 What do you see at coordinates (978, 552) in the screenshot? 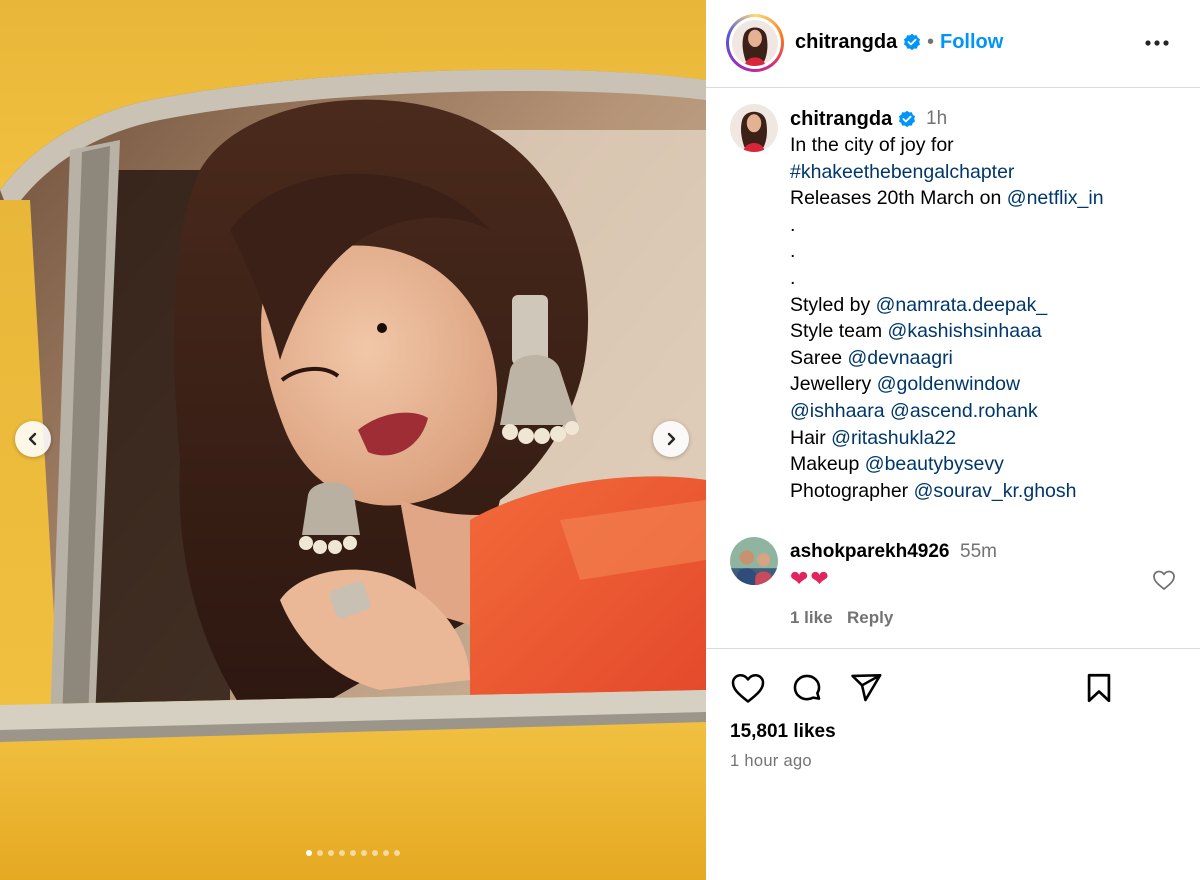
I see `comment-time: 55m` at bounding box center [978, 552].